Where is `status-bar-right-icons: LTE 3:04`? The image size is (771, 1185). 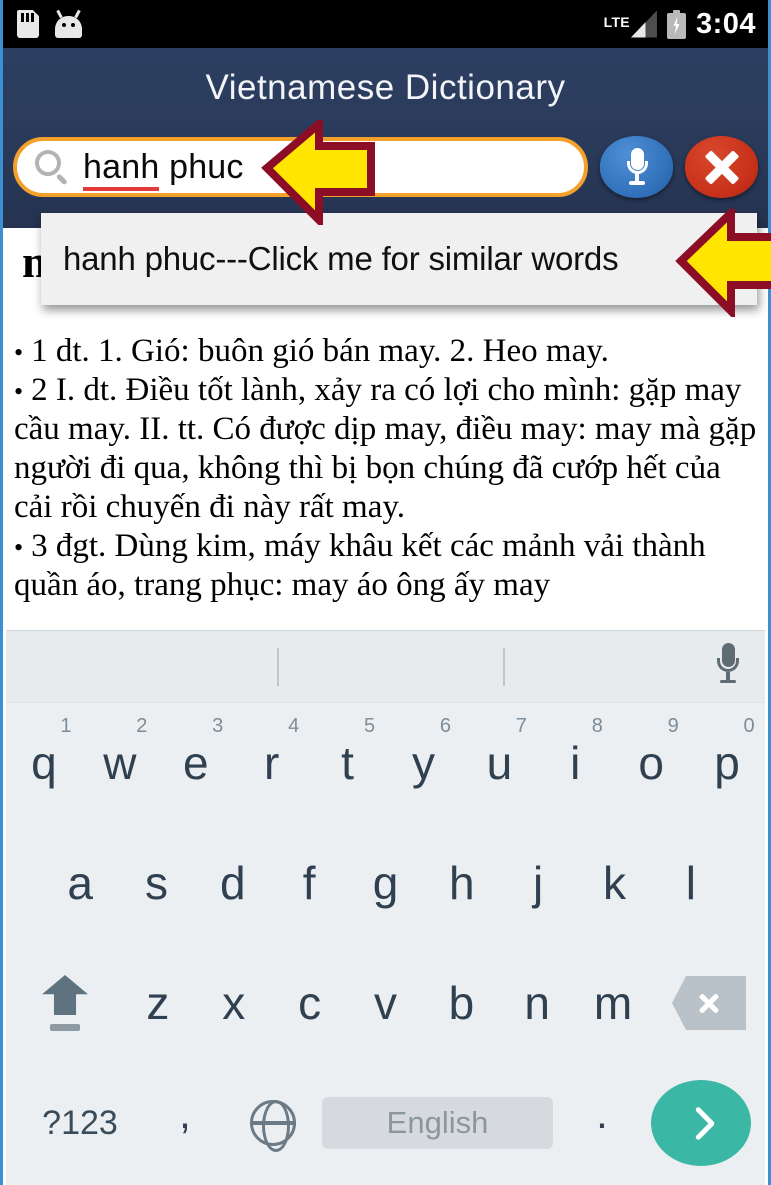
status-bar-right-icons: LTE 3:04 is located at coordinates (679, 23).